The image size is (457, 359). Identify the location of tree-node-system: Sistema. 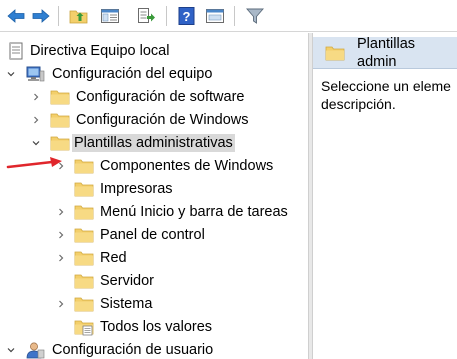
(150, 304).